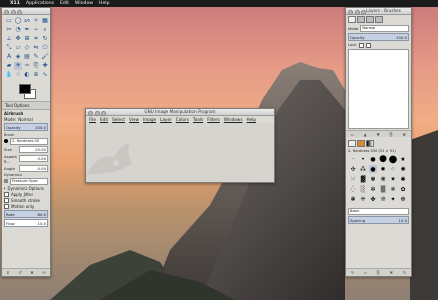  What do you see at coordinates (27, 66) in the screenshot?
I see `ink-tool-icon: ✑` at bounding box center [27, 66].